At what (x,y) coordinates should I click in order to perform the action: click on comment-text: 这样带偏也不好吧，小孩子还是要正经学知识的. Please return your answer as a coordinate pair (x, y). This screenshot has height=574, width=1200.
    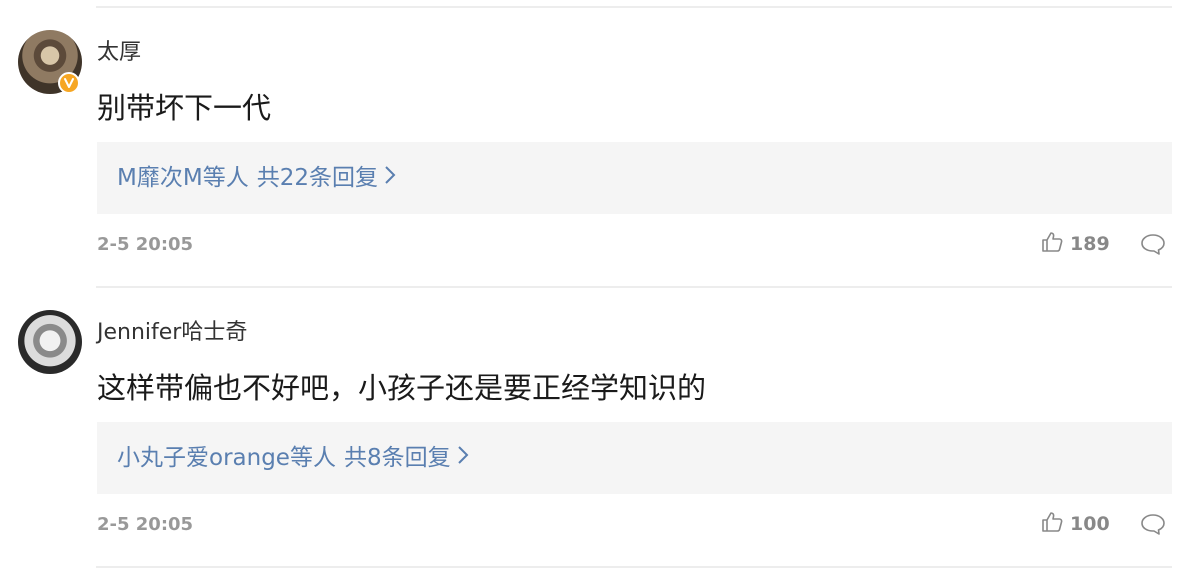
    Looking at the image, I should click on (402, 388).